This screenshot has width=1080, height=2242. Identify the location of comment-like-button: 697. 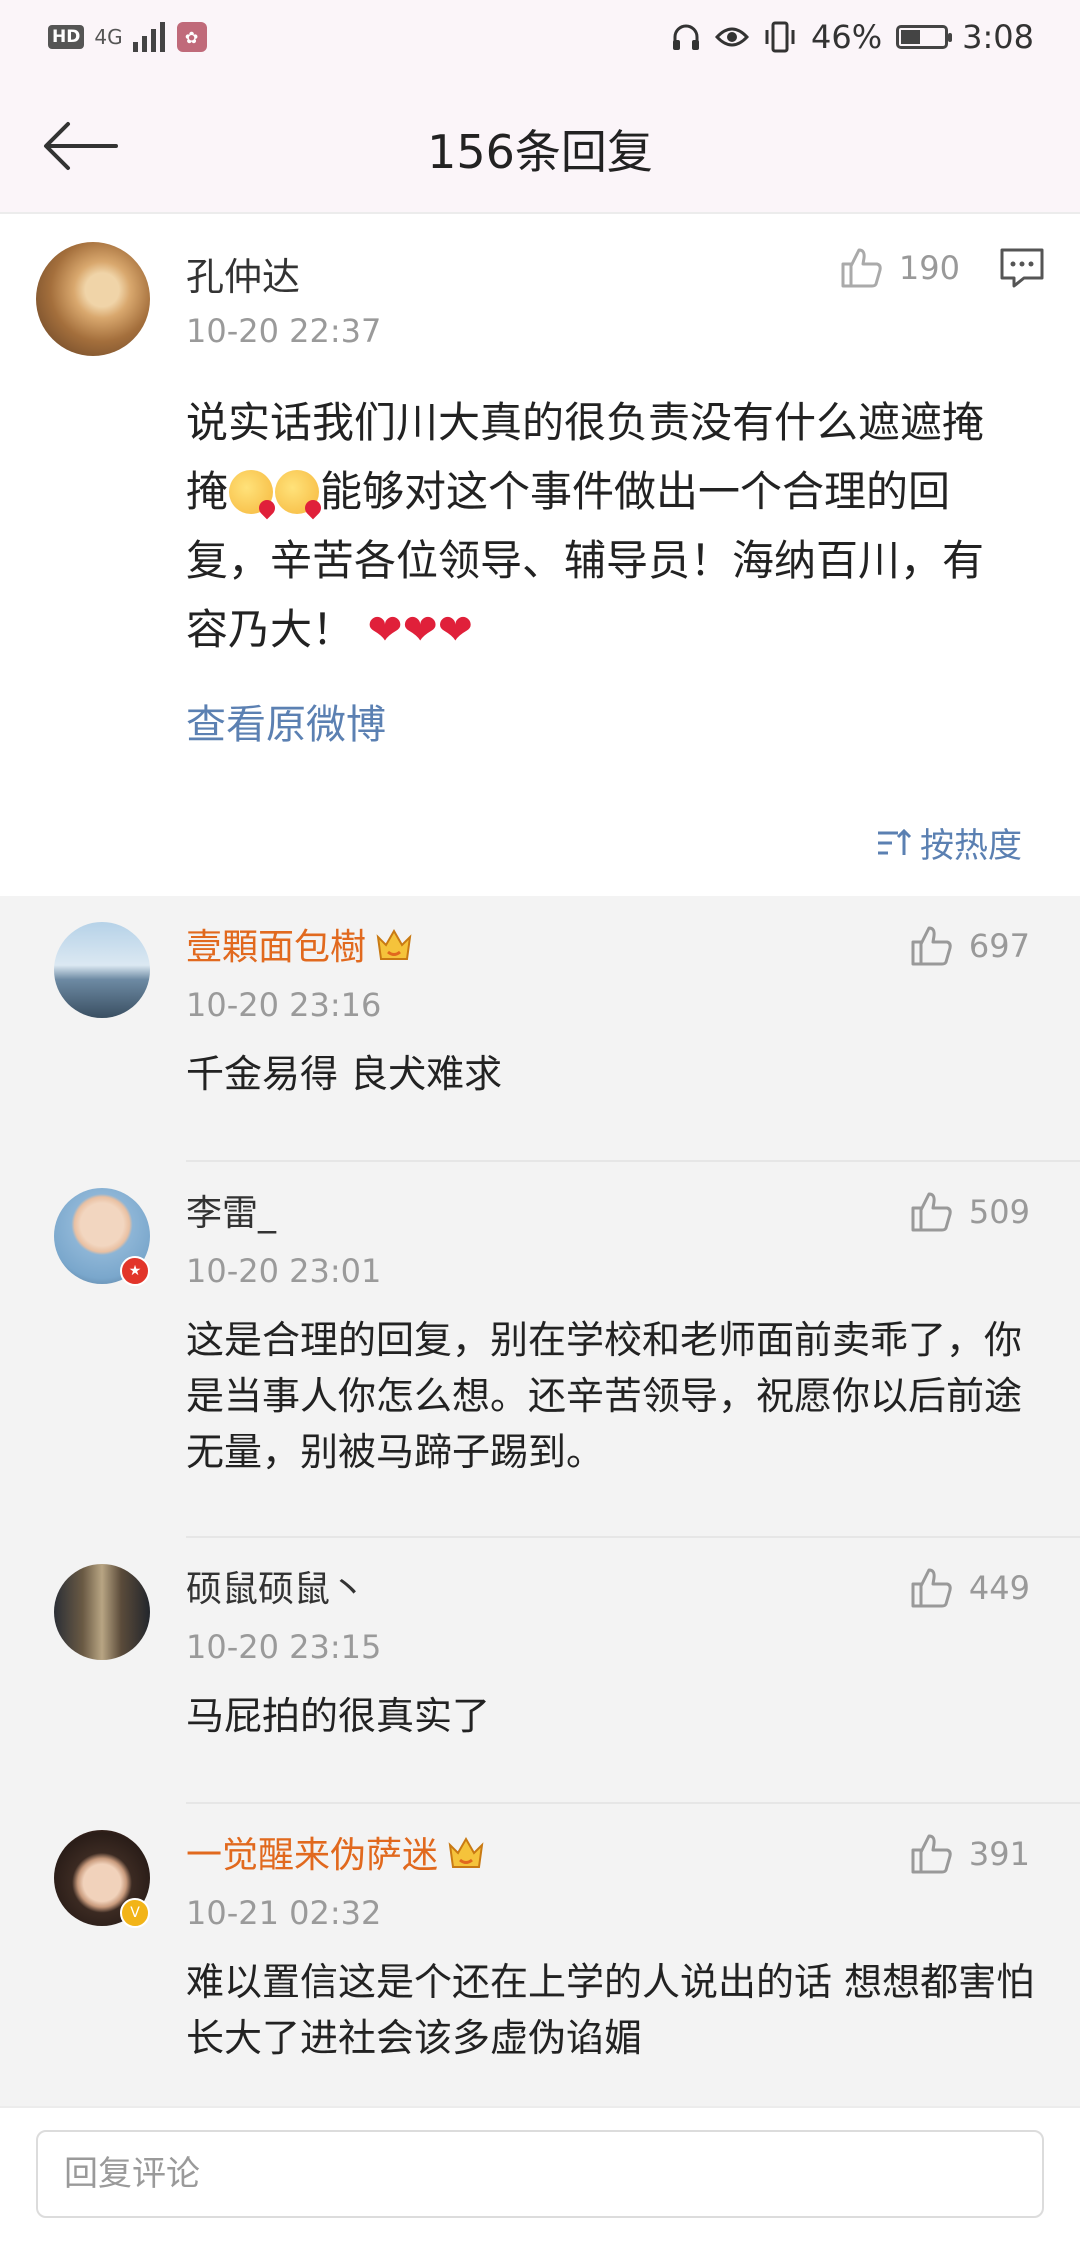
(968, 946).